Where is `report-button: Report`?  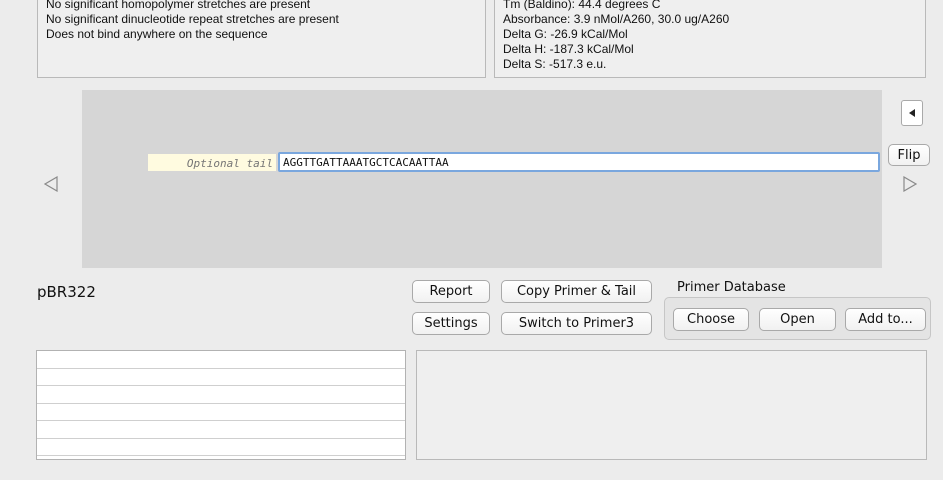
report-button: Report is located at coordinates (451, 291).